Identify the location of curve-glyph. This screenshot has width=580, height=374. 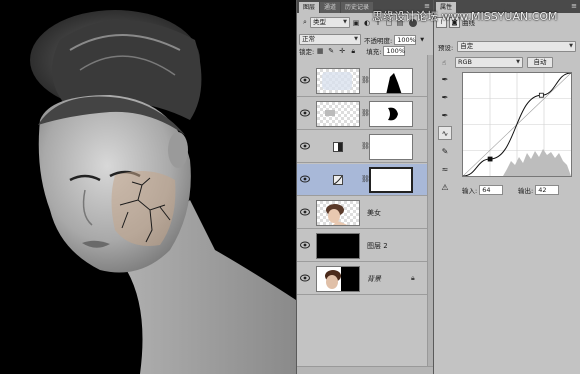
(338, 180).